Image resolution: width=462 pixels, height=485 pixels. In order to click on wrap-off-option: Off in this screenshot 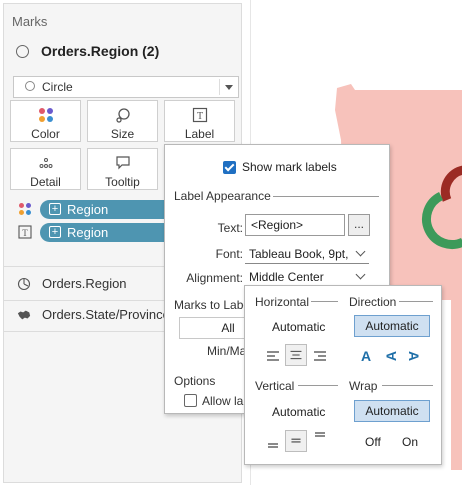, I will do `click(373, 442)`.